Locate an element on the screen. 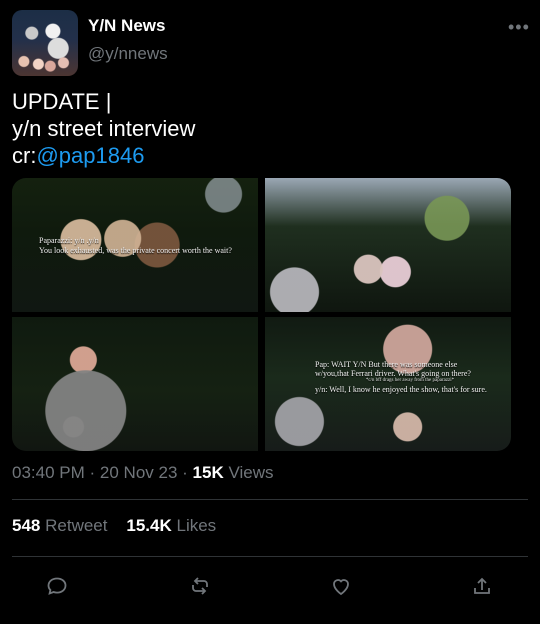 Image resolution: width=540 pixels, height=624 pixels. likes-count: 15.4K is located at coordinates (148, 525).